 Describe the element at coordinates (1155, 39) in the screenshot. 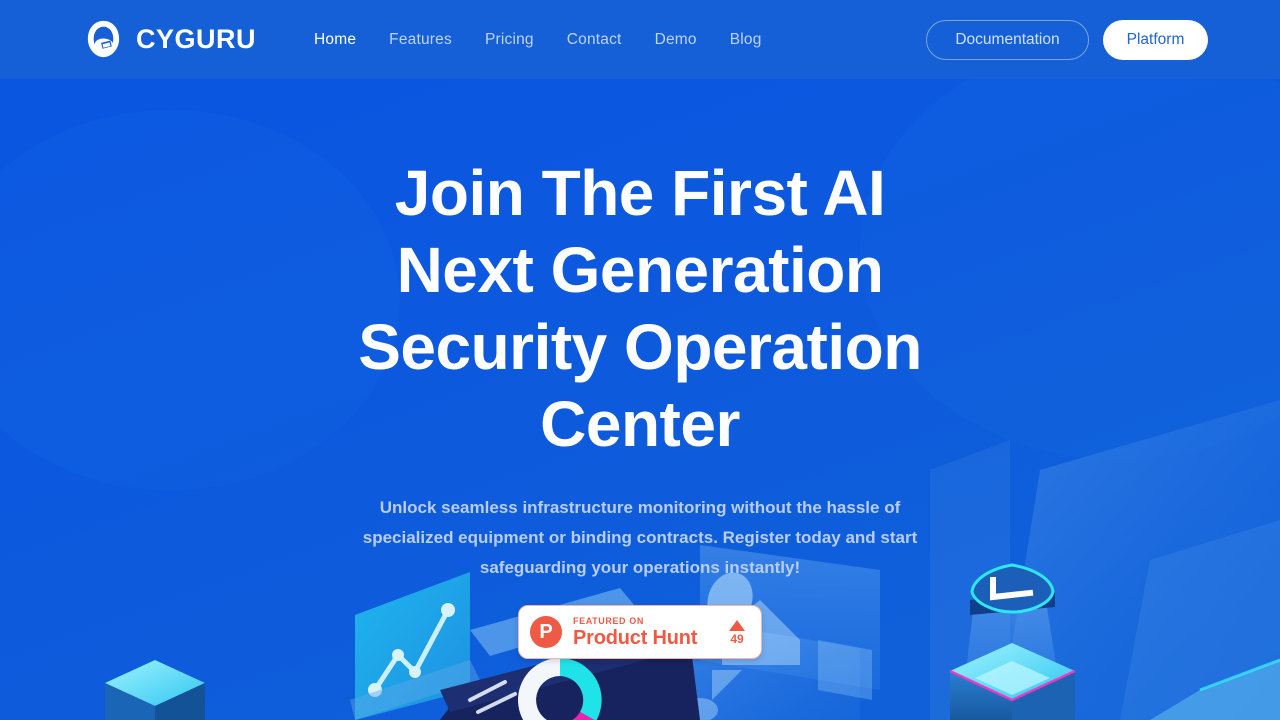

I see `platform-button: Platform` at that location.